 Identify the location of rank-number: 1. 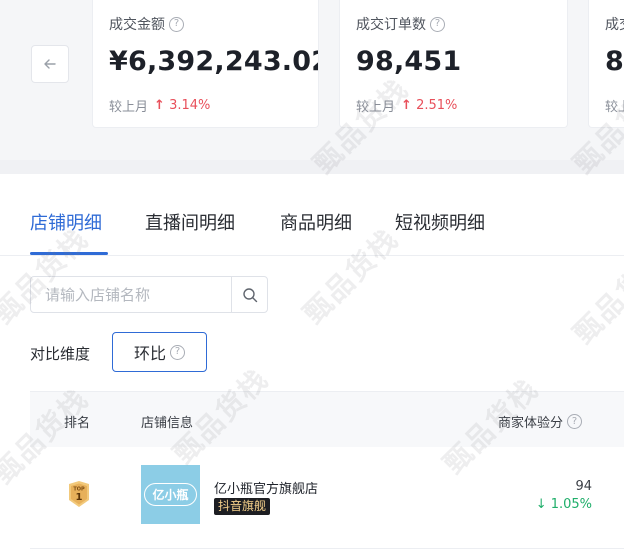
(79, 497).